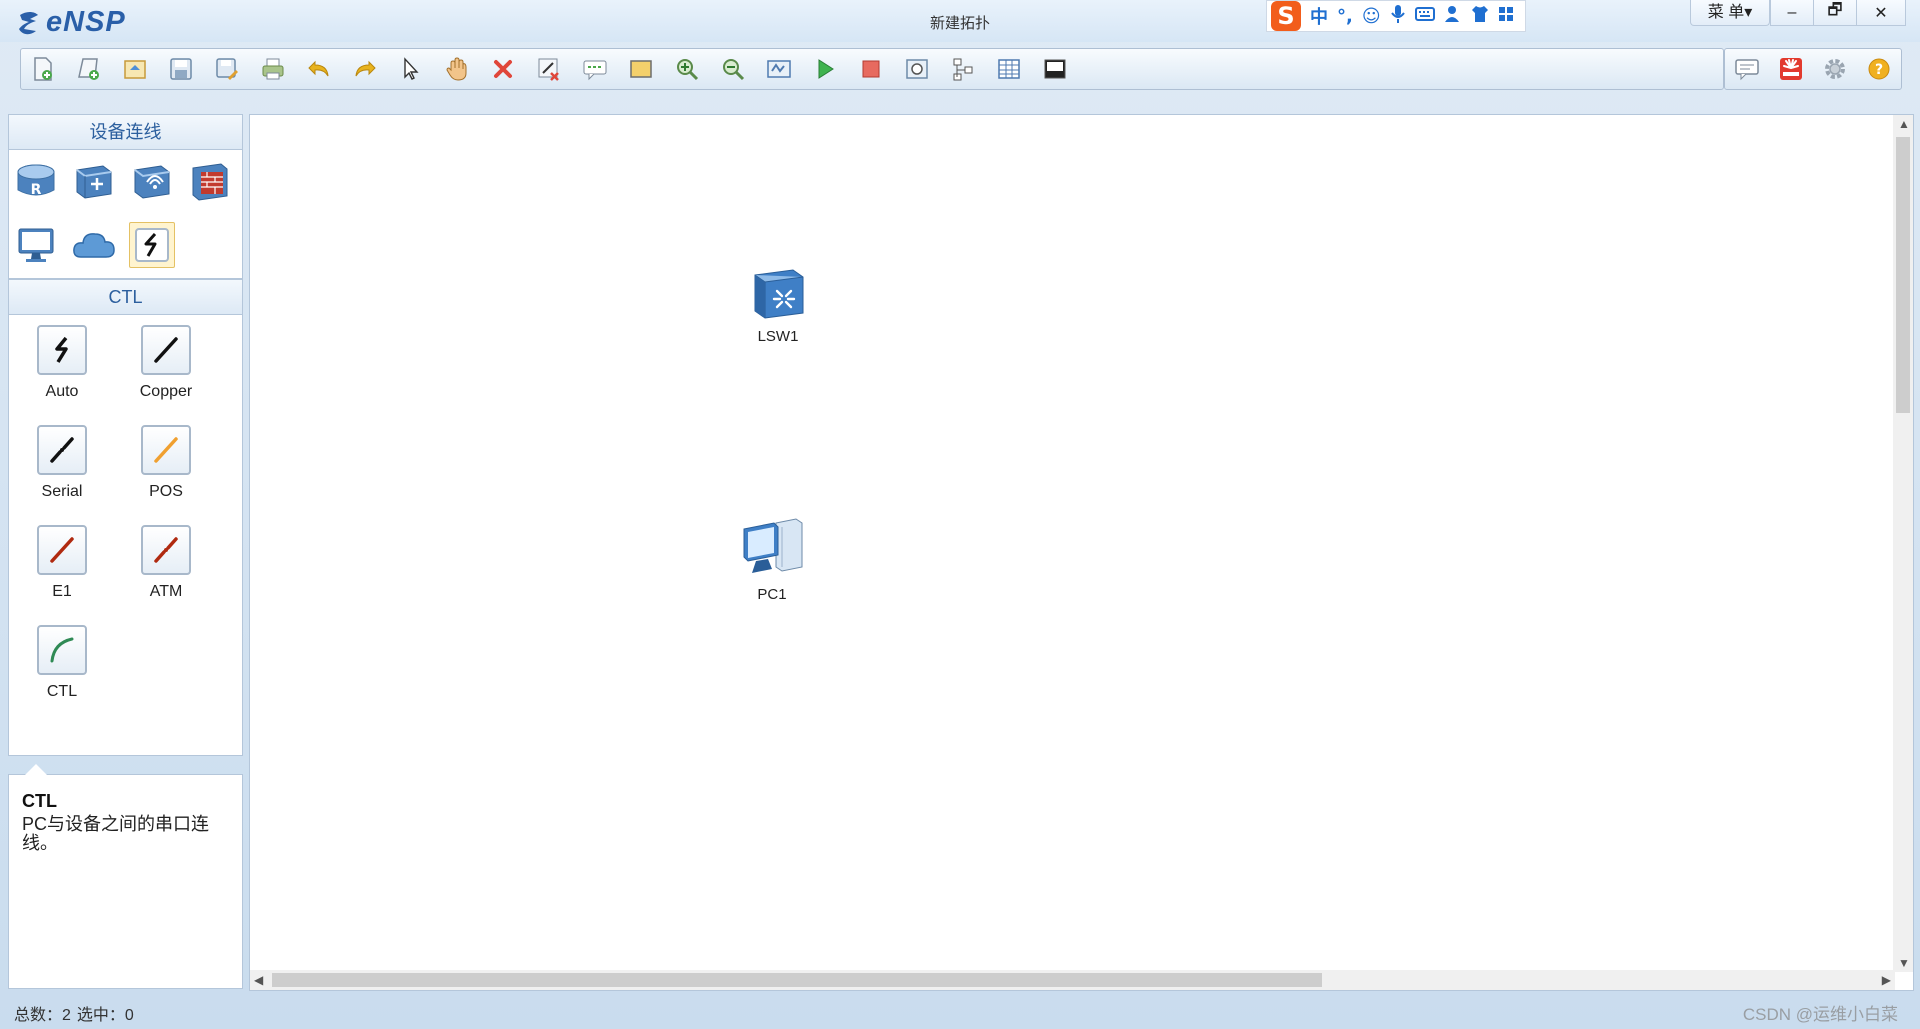  I want to click on device-pc1: PC1, so click(772, 559).